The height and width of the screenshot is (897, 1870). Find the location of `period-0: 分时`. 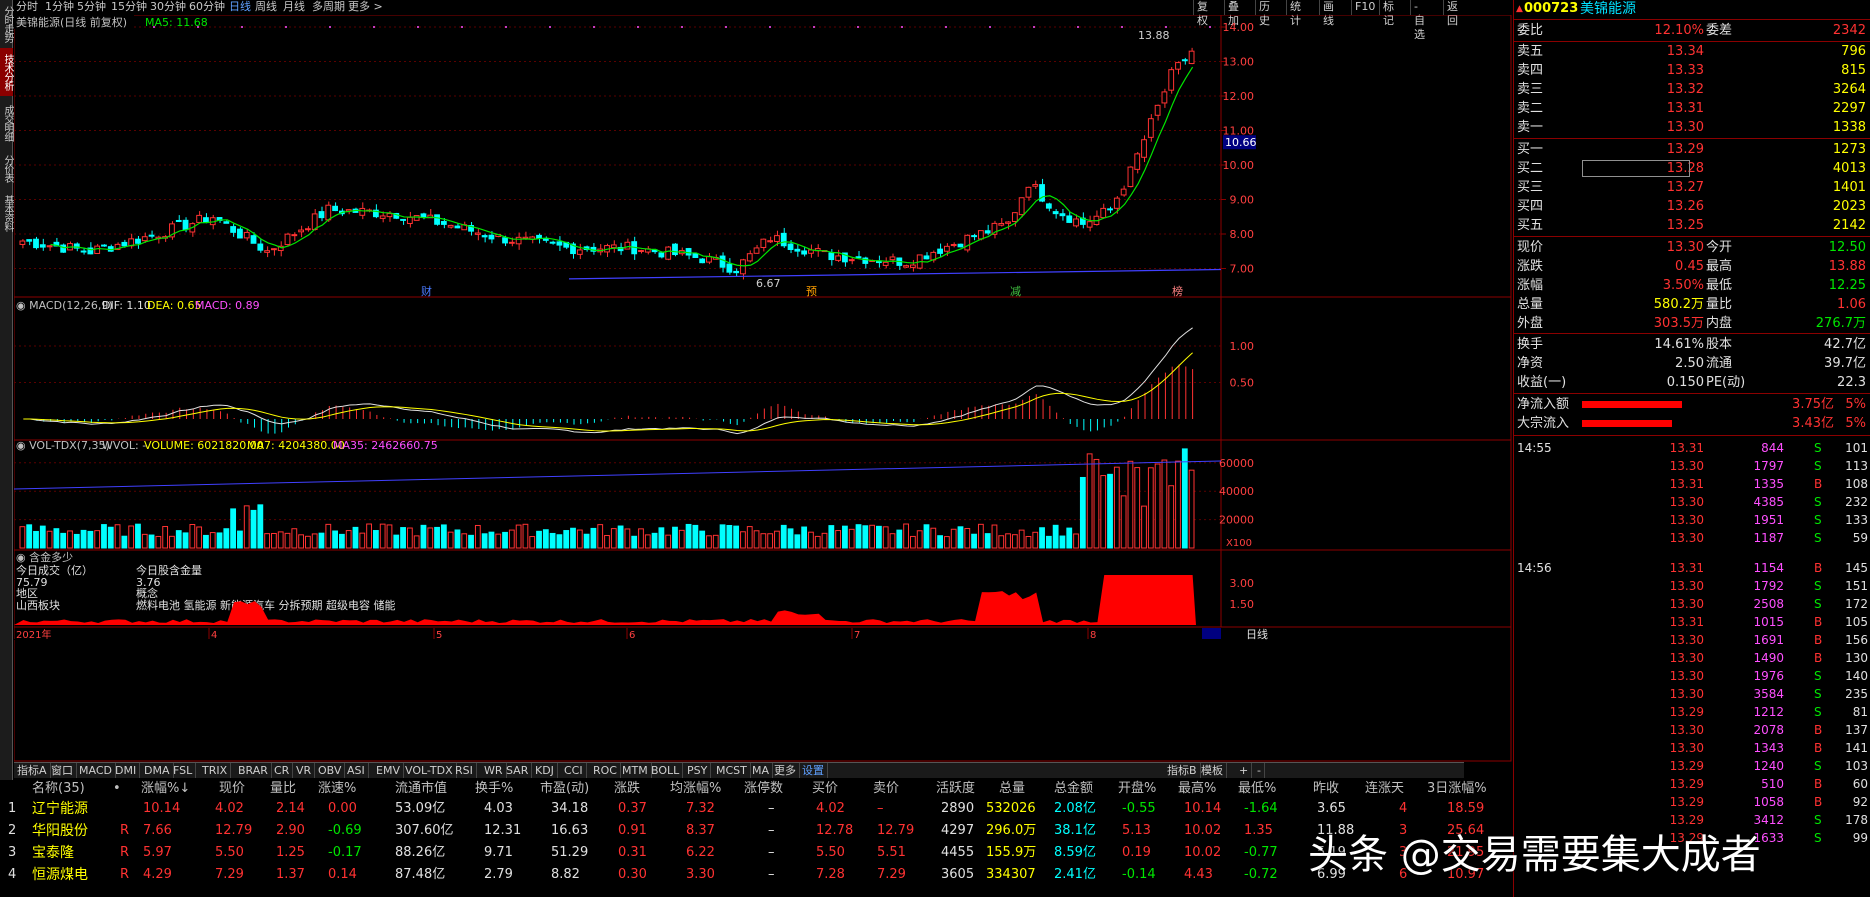

period-0: 分时 is located at coordinates (27, 7).